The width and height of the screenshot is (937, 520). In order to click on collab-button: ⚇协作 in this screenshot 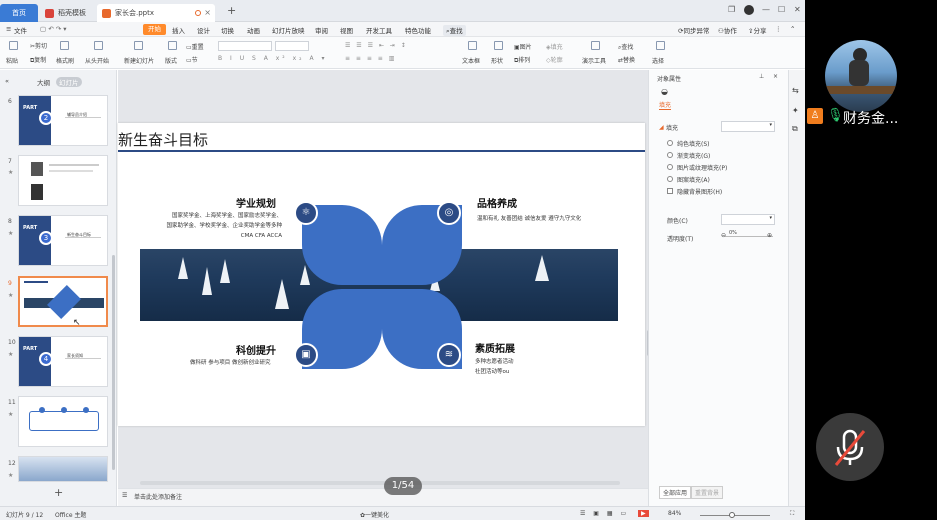, I will do `click(727, 30)`.